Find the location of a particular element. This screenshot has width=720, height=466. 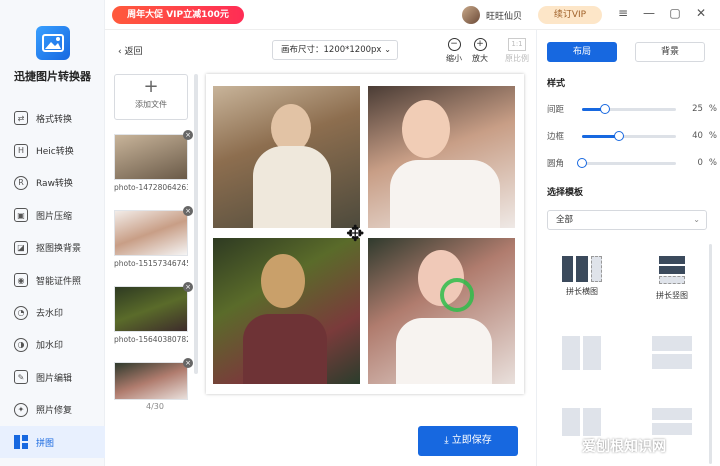

sidebar-item-label: 加水印 is located at coordinates (50, 346).